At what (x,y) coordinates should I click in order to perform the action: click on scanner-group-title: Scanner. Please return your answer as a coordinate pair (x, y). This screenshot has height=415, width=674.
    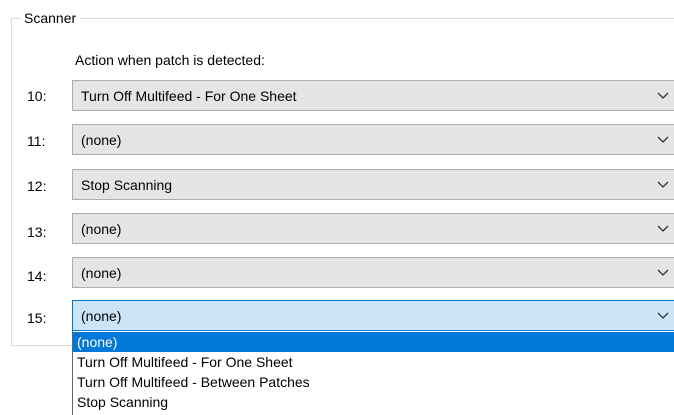
    Looking at the image, I should click on (51, 18).